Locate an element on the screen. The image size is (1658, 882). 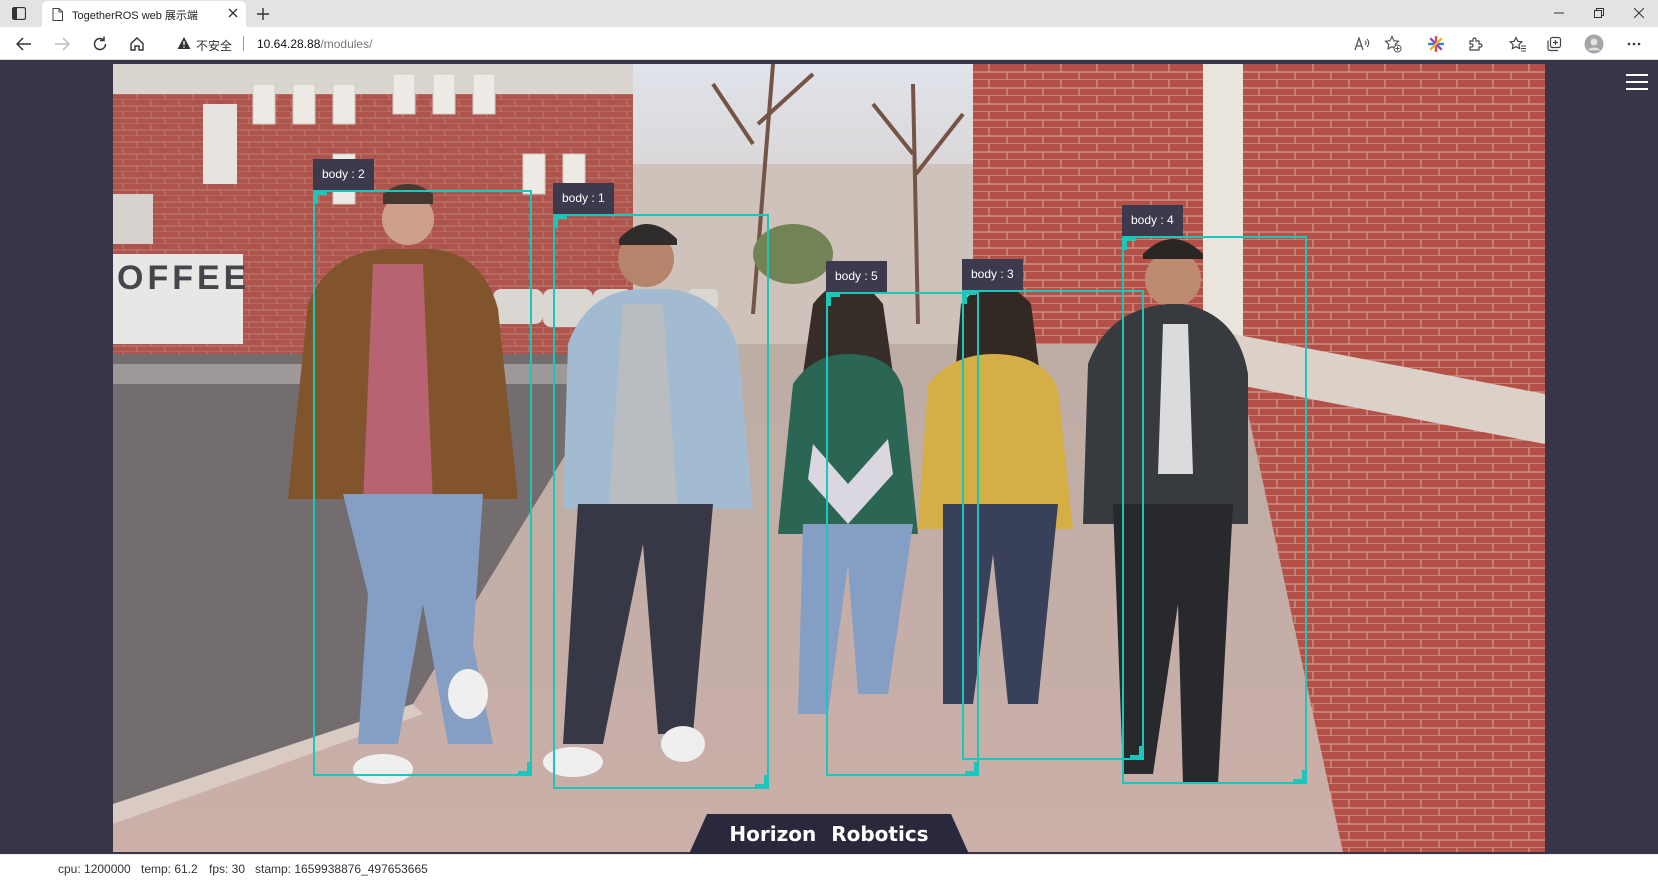
url-host: 10.64.28.88 is located at coordinates (289, 44).